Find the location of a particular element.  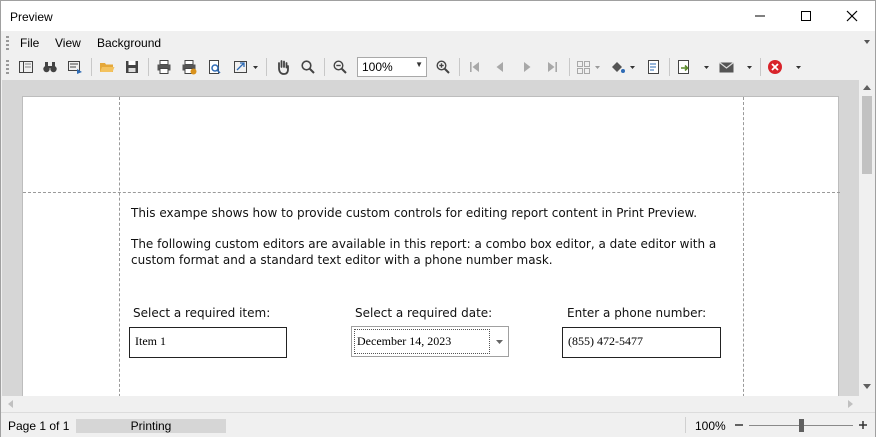

zoom-combo: 100% ▼ is located at coordinates (392, 67).